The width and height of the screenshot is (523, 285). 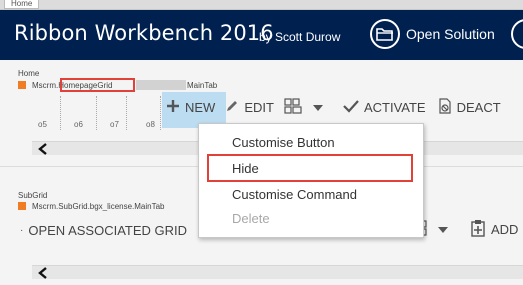 What do you see at coordinates (394, 107) in the screenshot?
I see `activate-button-label: ACTIVATE` at bounding box center [394, 107].